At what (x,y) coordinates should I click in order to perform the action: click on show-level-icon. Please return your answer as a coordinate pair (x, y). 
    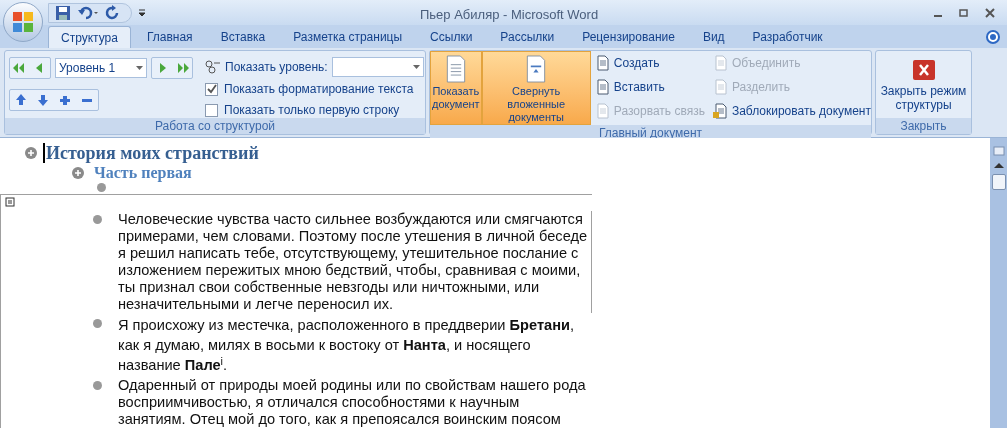
    Looking at the image, I should click on (213, 67).